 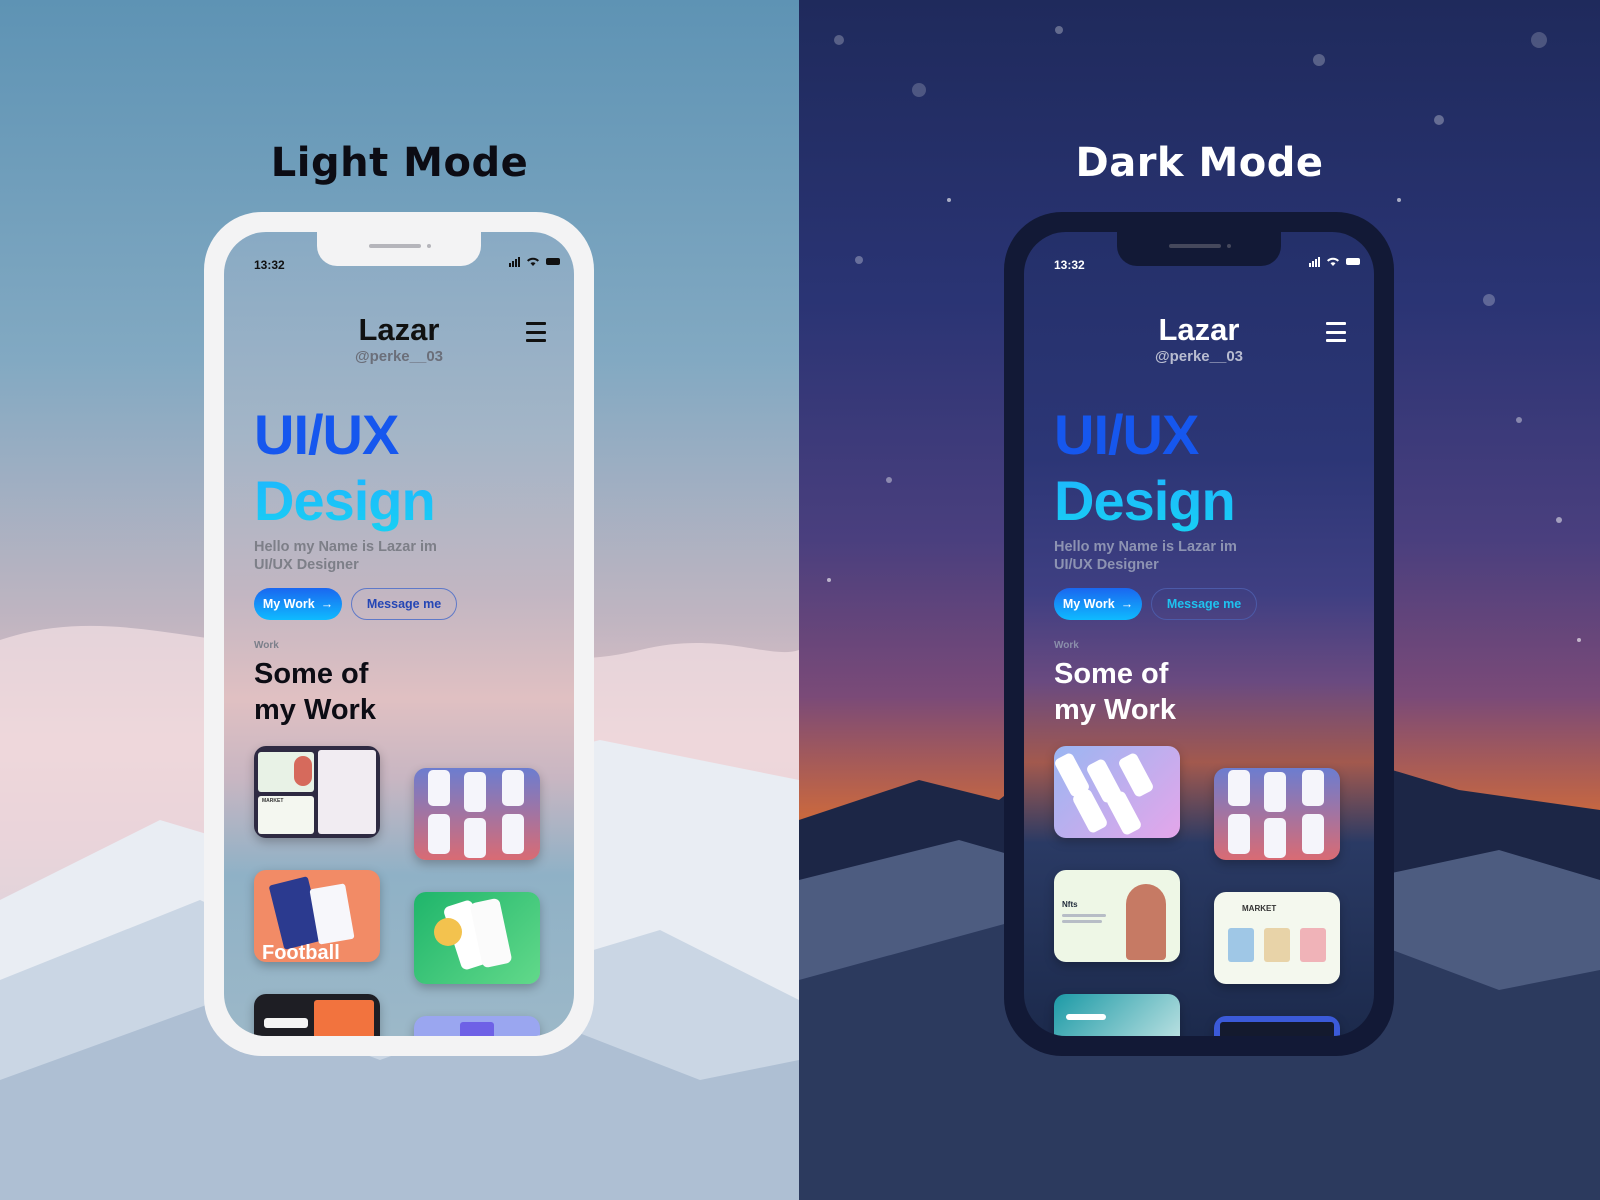 What do you see at coordinates (301, 952) in the screenshot?
I see `tile-football-text: Football` at bounding box center [301, 952].